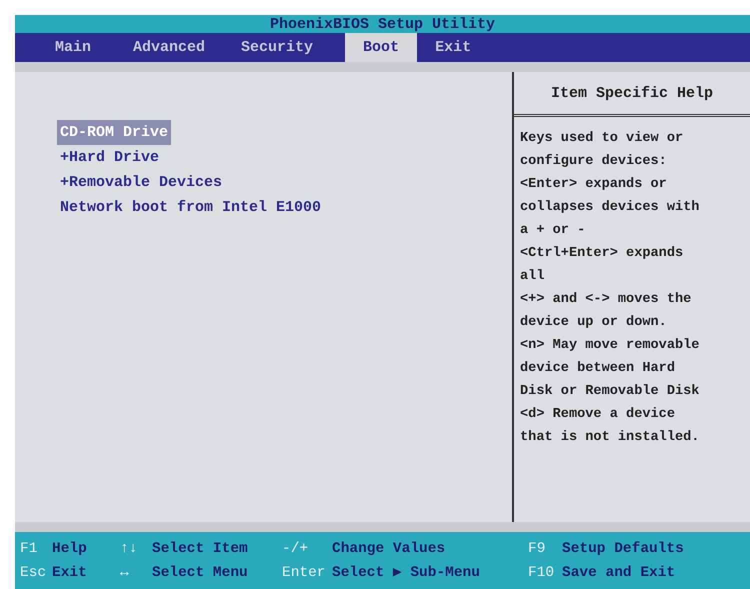  Describe the element at coordinates (73, 47) in the screenshot. I see `menu-tab: Main` at that location.